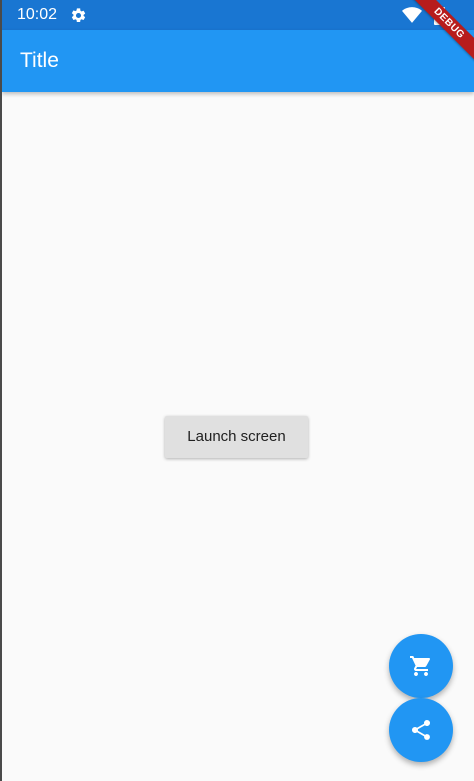  I want to click on launch-screen-button: Launch screen, so click(236, 437).